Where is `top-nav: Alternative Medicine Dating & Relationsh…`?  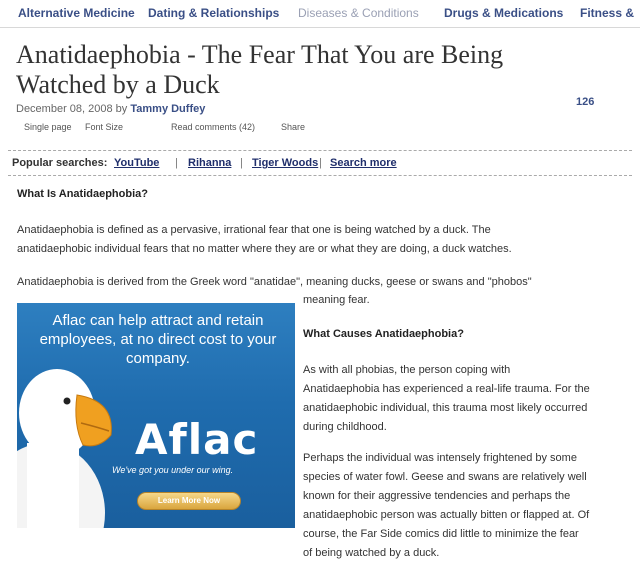
top-nav: Alternative Medicine Dating & Relationsh… is located at coordinates (320, 14).